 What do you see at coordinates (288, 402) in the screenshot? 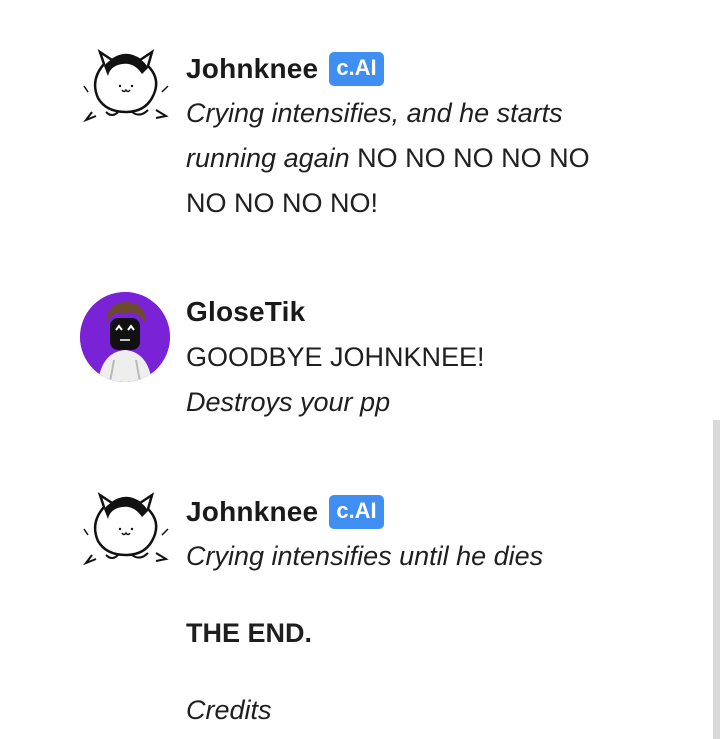
I see `message-action: Destroys your pp` at bounding box center [288, 402].